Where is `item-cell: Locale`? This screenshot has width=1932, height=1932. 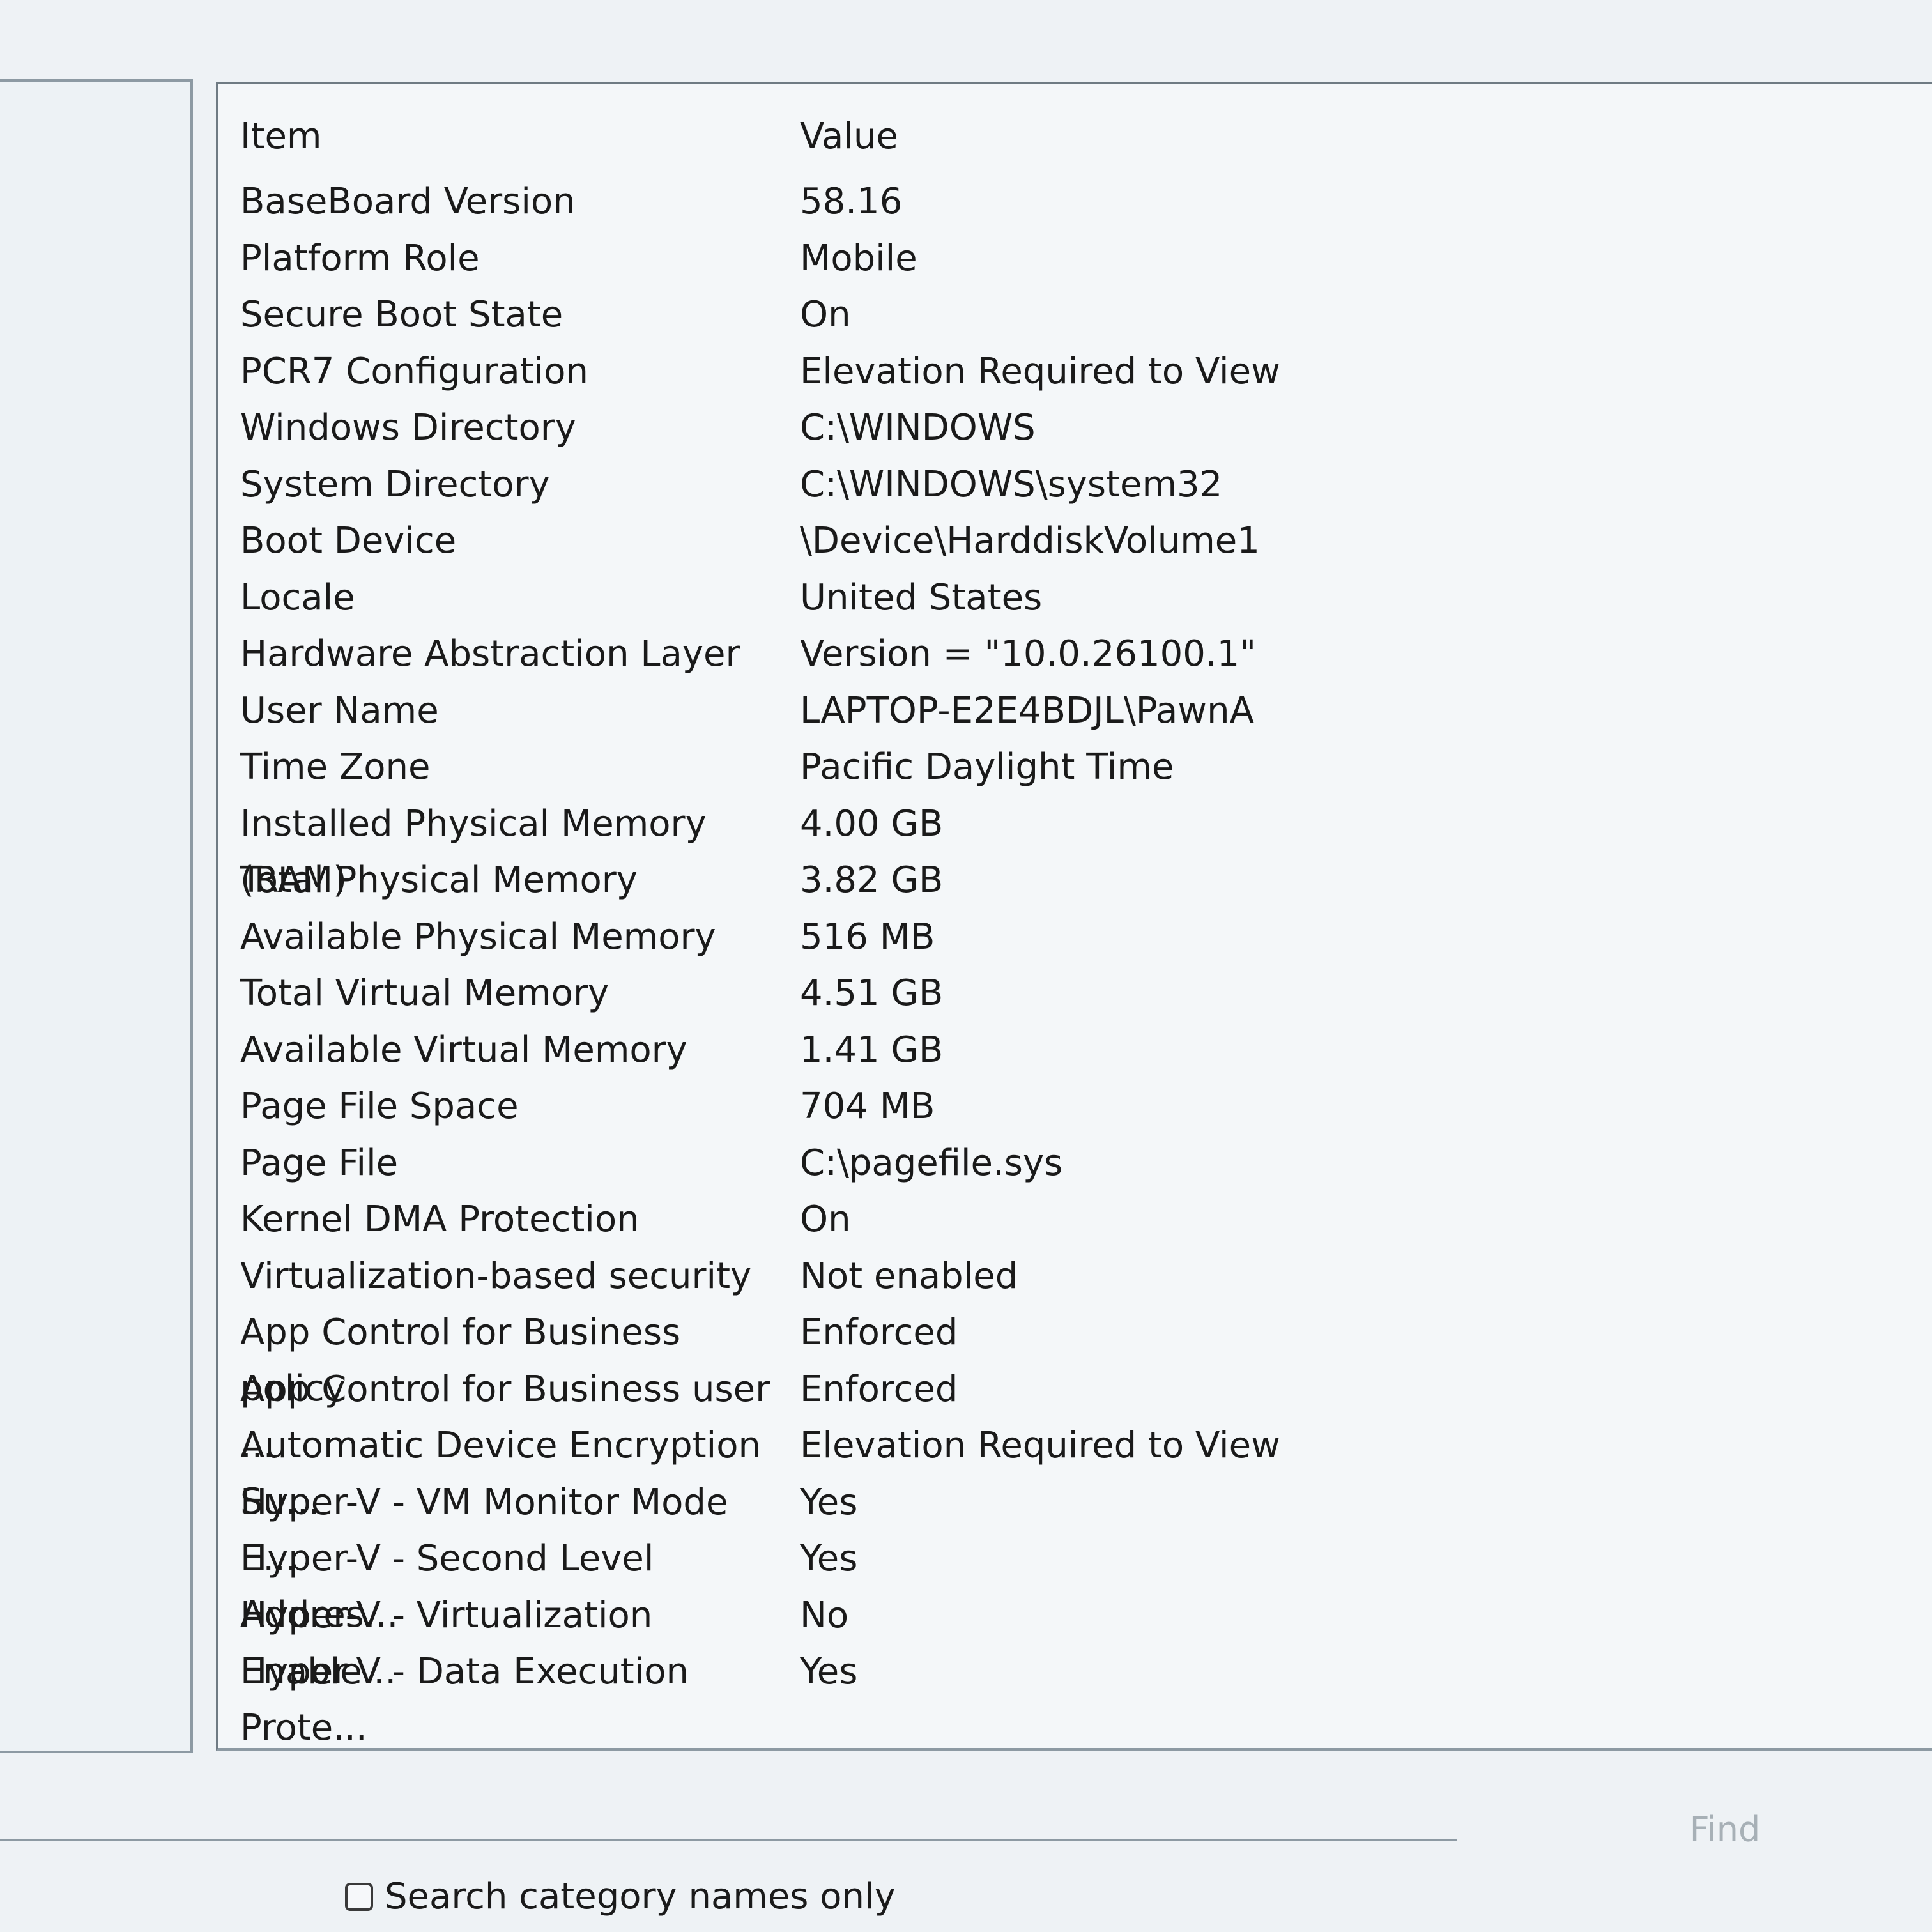 item-cell: Locale is located at coordinates (297, 597).